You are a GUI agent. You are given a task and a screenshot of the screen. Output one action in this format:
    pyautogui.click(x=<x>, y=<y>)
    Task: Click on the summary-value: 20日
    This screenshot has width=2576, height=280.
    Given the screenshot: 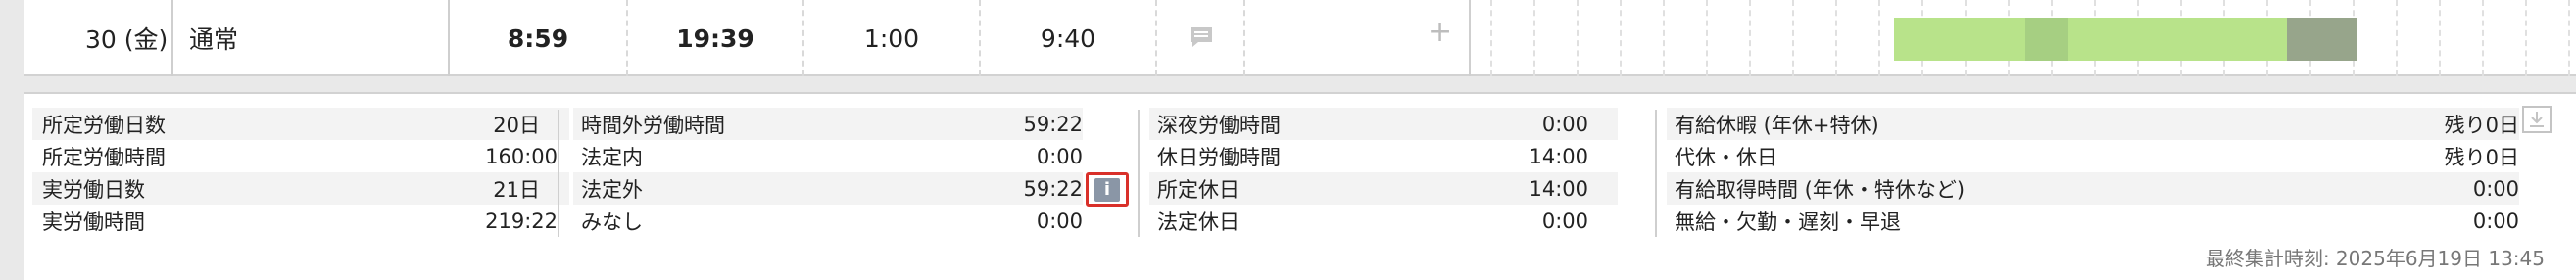 What is the action you would take?
    pyautogui.click(x=516, y=125)
    